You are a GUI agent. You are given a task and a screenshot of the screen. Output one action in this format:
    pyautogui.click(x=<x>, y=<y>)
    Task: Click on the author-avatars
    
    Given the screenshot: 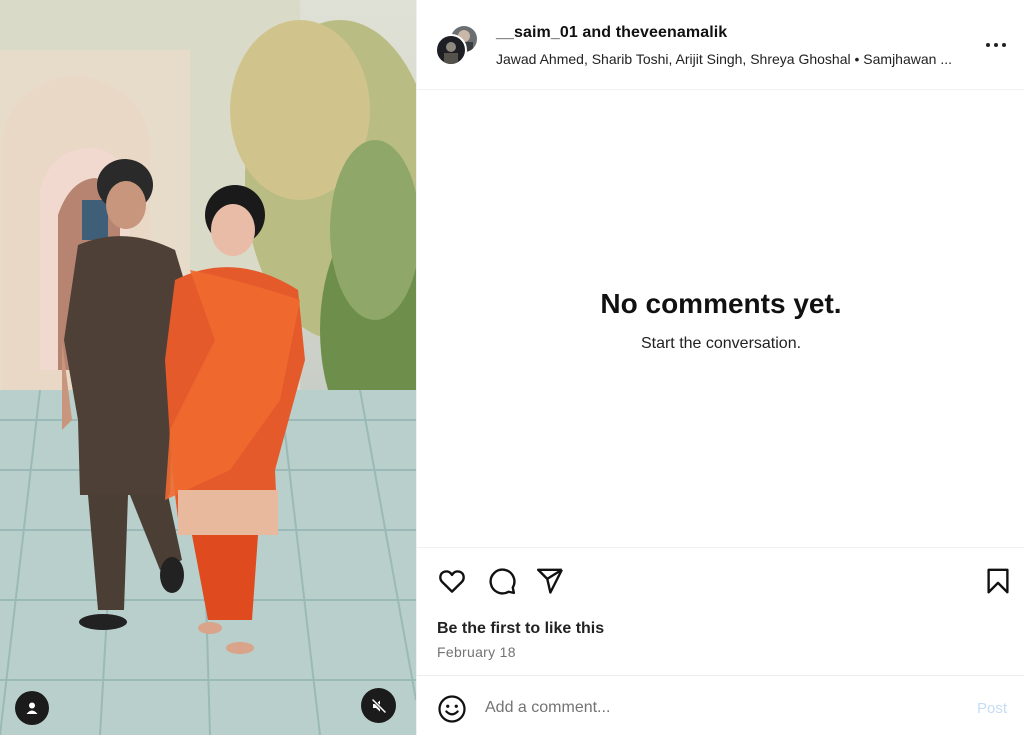 What is the action you would take?
    pyautogui.click(x=458, y=47)
    